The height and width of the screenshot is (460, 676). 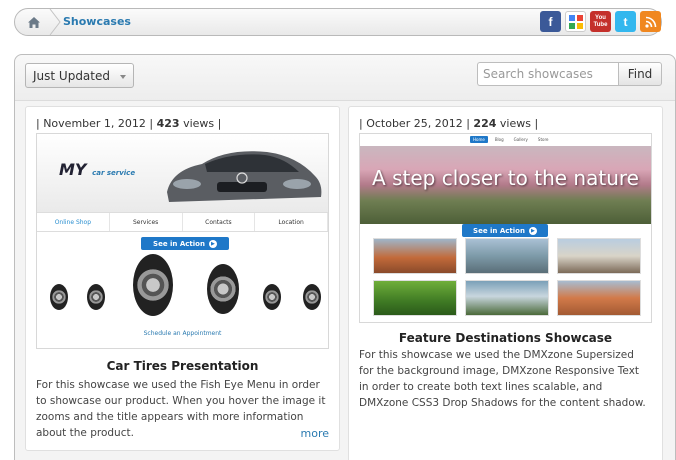 What do you see at coordinates (182, 366) in the screenshot?
I see `card-title: Car Tires Presentation` at bounding box center [182, 366].